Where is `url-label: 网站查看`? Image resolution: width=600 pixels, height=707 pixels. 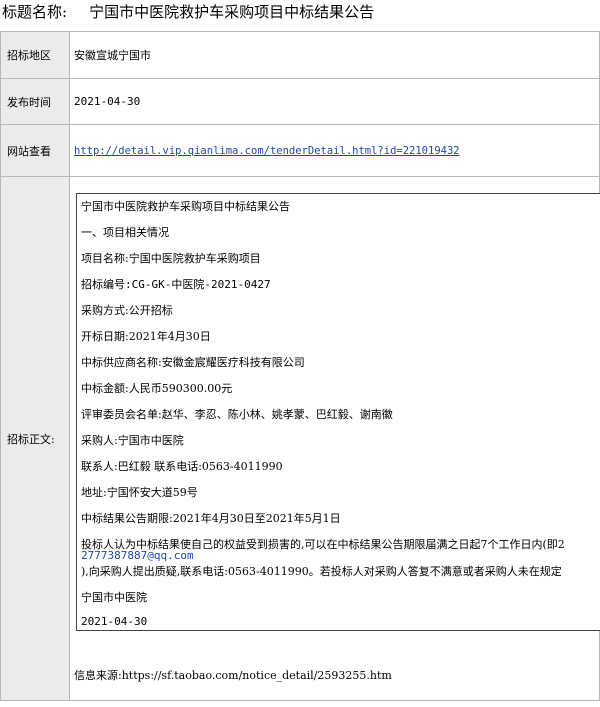
url-label: 网站查看 is located at coordinates (35, 150).